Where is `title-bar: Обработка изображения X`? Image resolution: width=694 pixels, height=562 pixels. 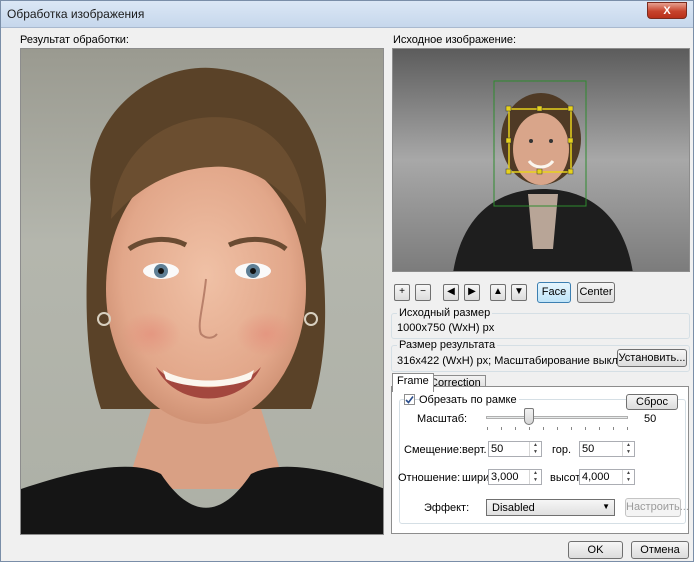 title-bar: Обработка изображения X is located at coordinates (347, 14).